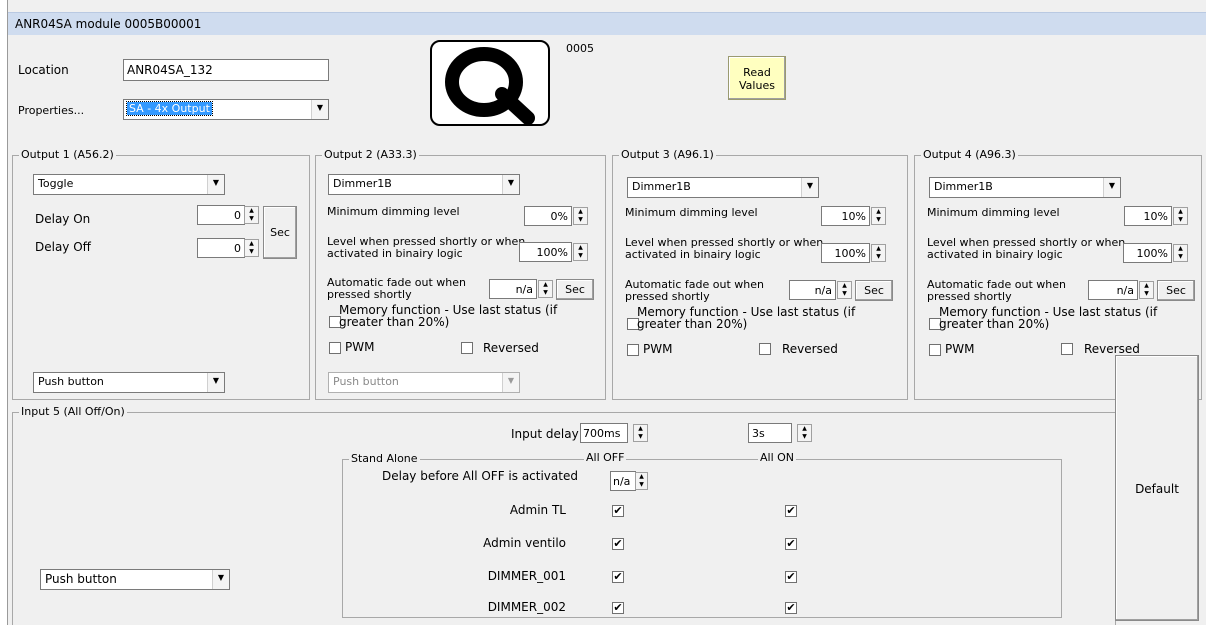 This screenshot has width=1206, height=625. What do you see at coordinates (993, 212) in the screenshot?
I see `output4-min-dim-label: Minimum dimming level` at bounding box center [993, 212].